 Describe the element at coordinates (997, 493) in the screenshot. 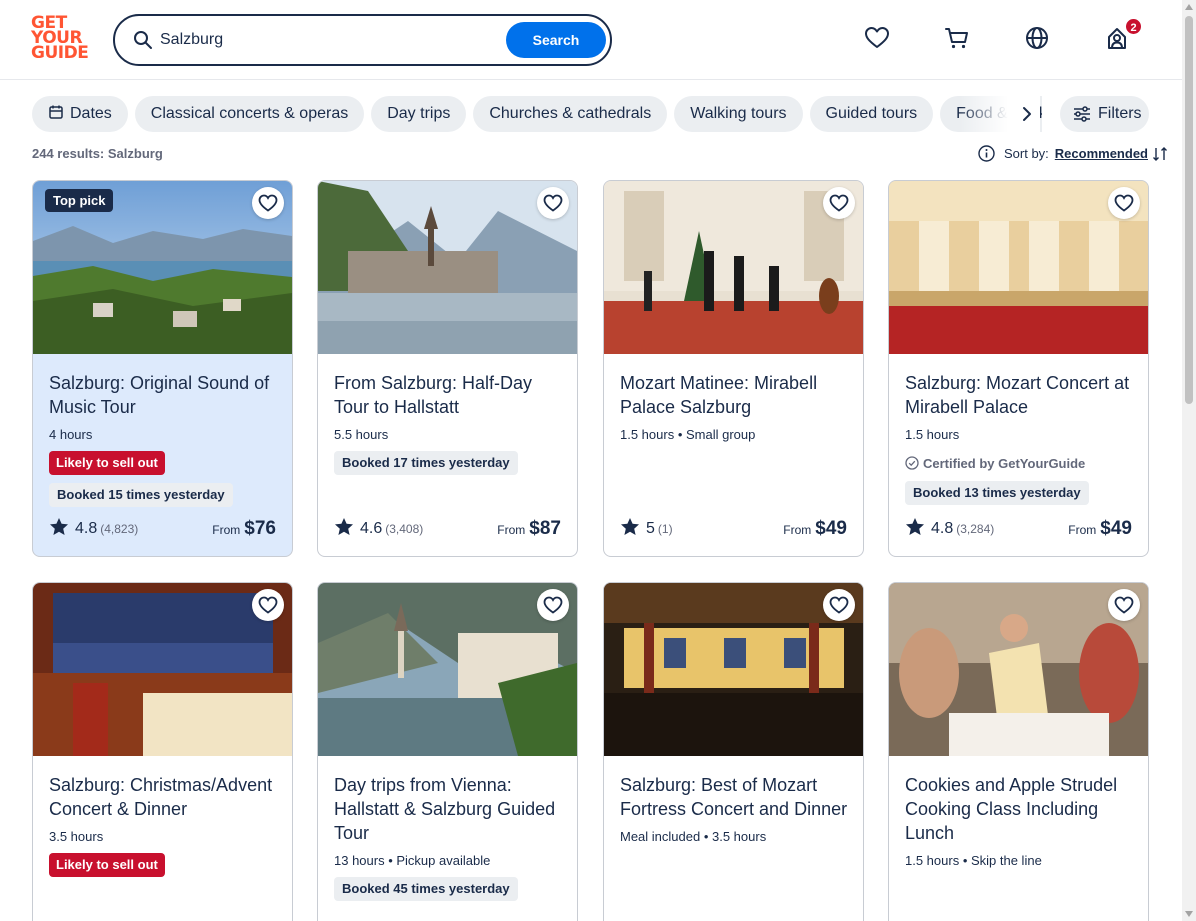

I see `booked-badge: Booked 13 times yesterday` at that location.